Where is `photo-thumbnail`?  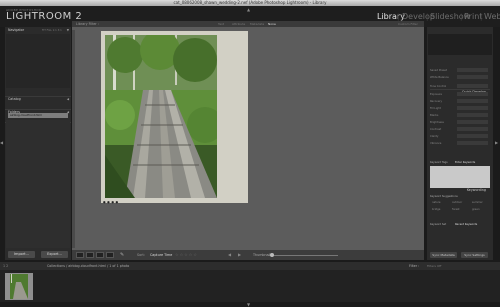
photo-thumbnail is located at coordinates (161, 116).